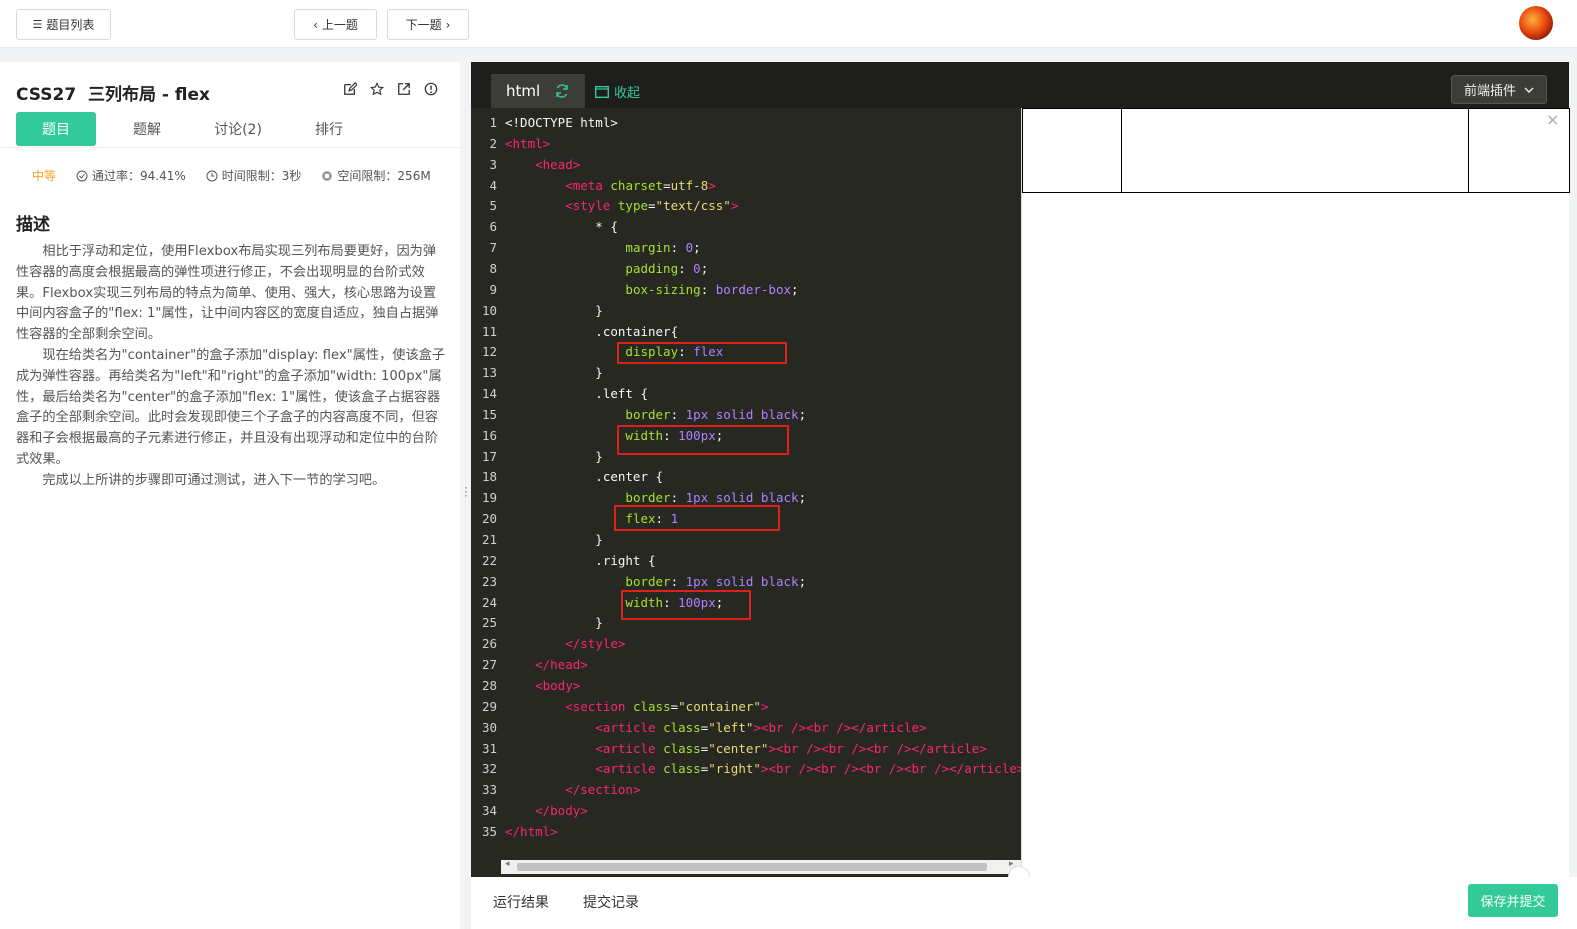 The width and height of the screenshot is (1577, 929). Describe the element at coordinates (746, 310) in the screenshot. I see `code-line: 10 }` at that location.